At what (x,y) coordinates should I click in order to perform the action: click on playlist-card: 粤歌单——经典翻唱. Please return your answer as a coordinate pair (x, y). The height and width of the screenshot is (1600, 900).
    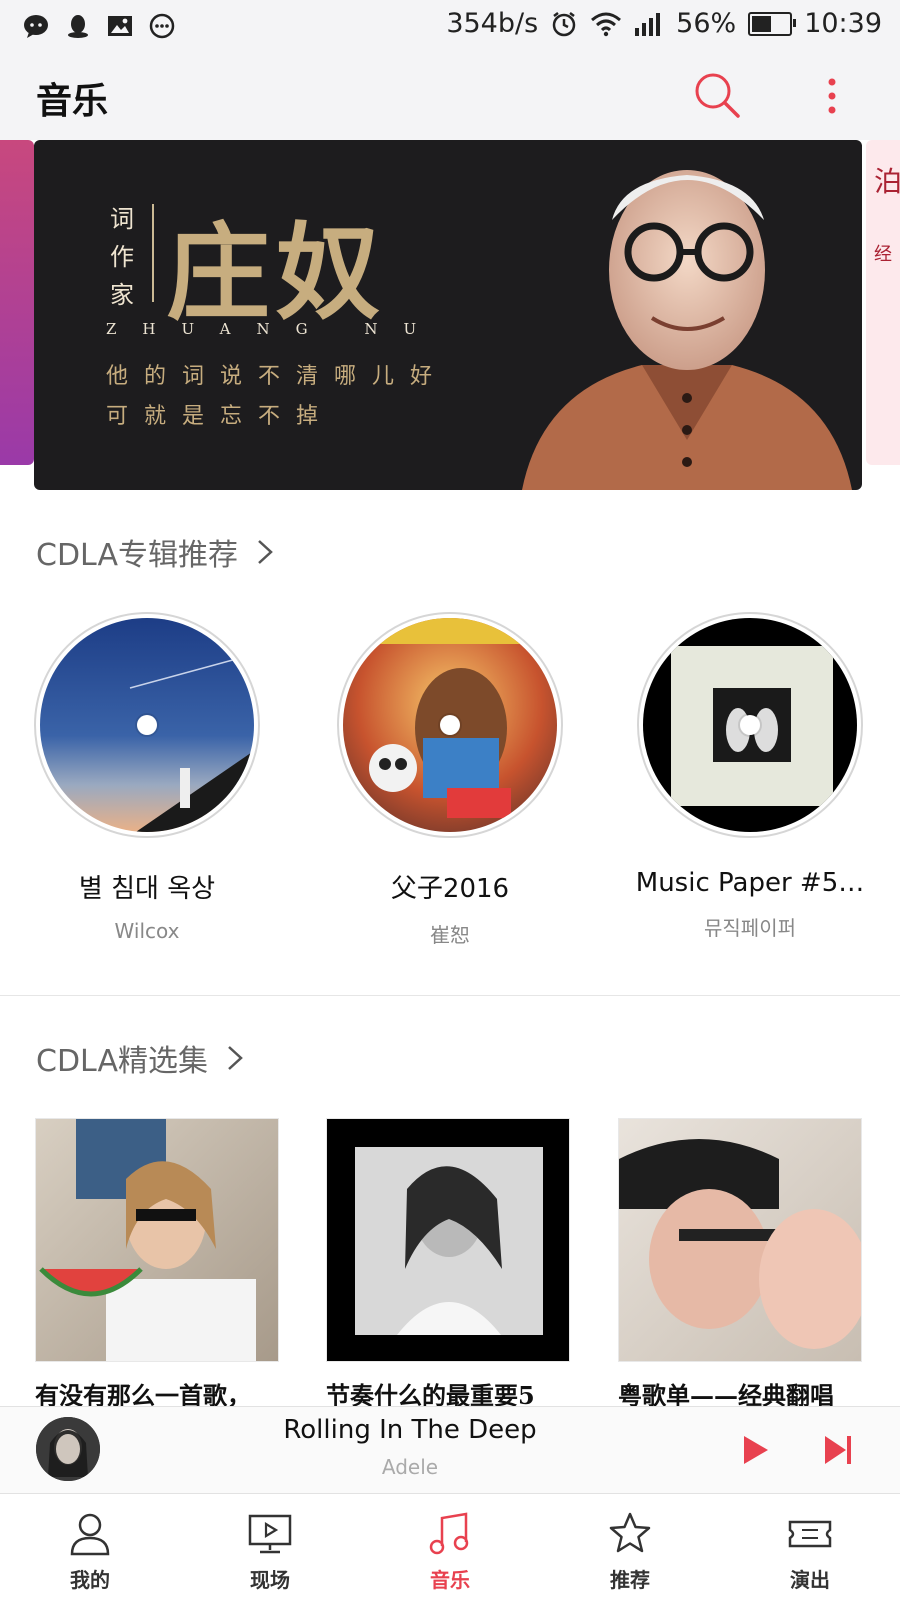
    Looking at the image, I should click on (740, 1264).